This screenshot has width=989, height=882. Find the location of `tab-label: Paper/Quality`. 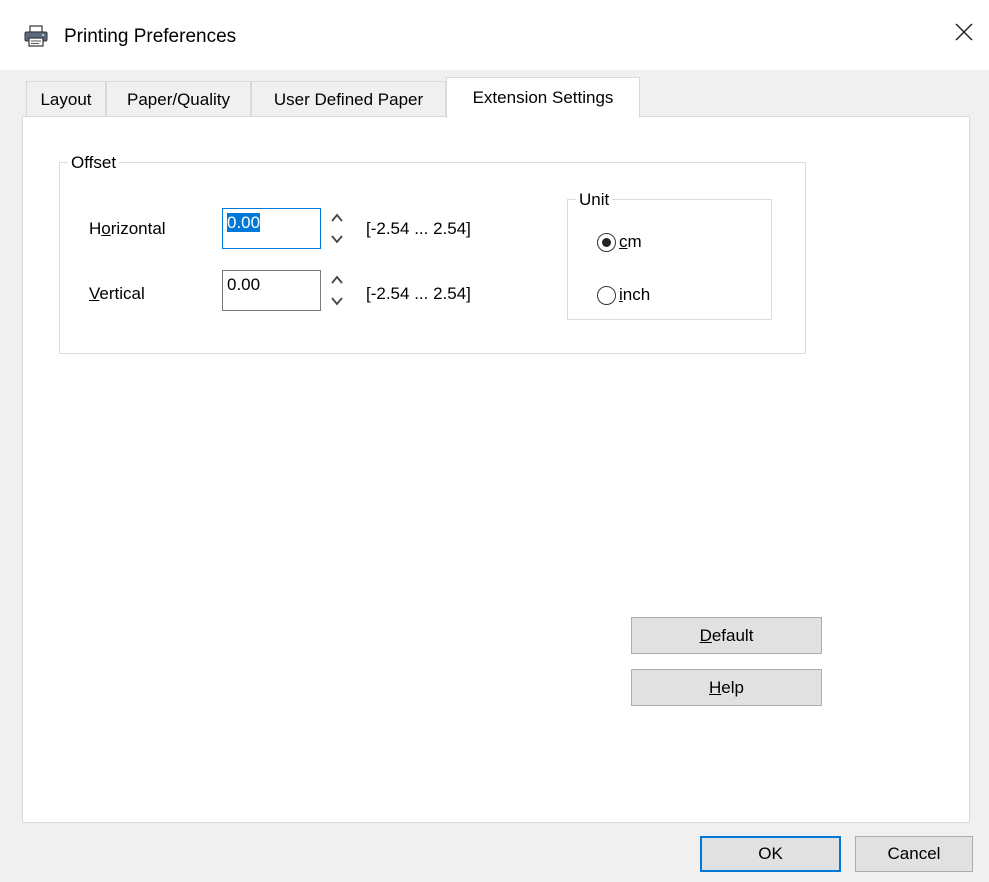

tab-label: Paper/Quality is located at coordinates (178, 99).